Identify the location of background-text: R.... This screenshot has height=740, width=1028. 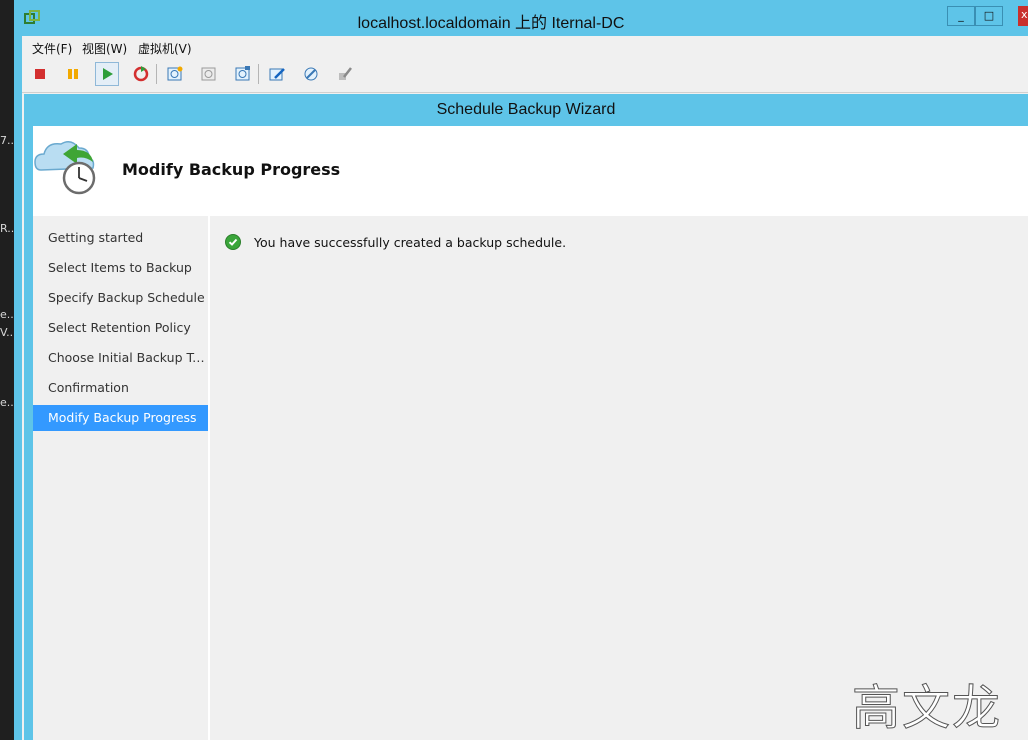
(7, 228).